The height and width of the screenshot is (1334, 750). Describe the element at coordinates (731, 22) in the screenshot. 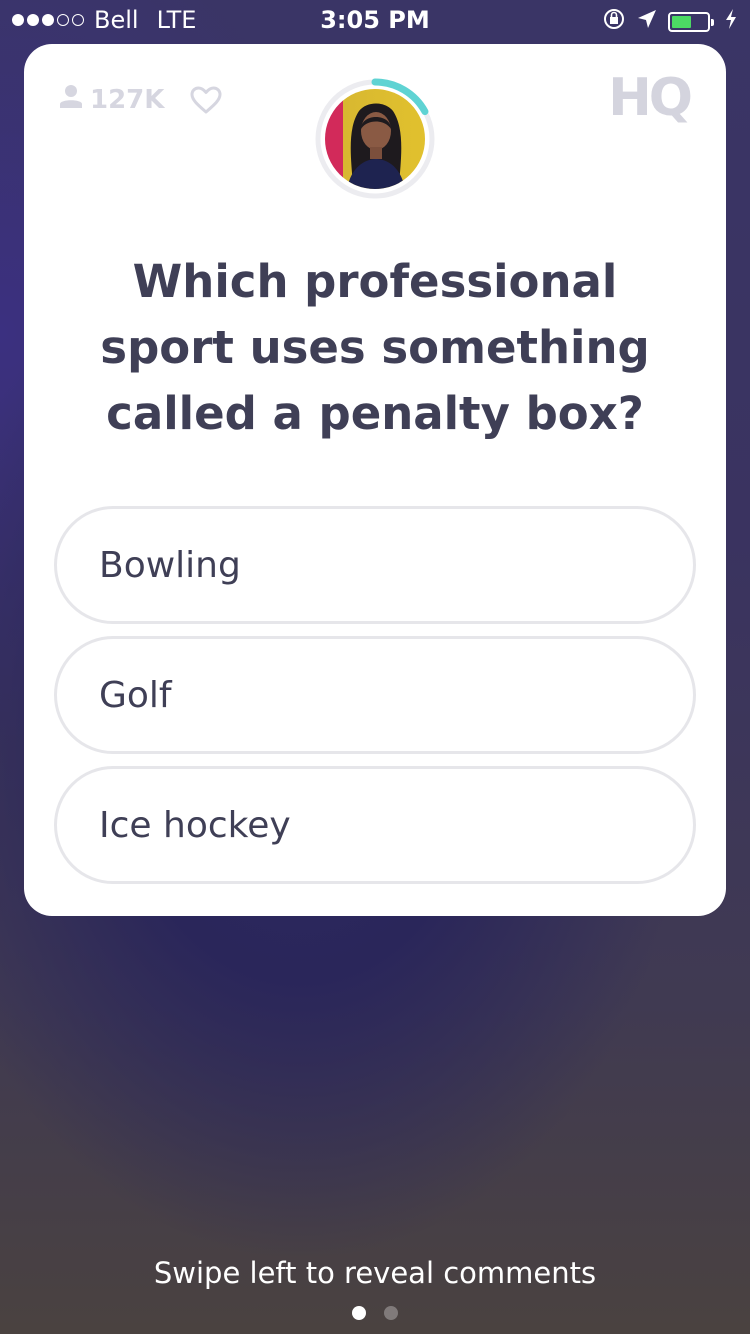

I see `charging-bolt-icon` at that location.